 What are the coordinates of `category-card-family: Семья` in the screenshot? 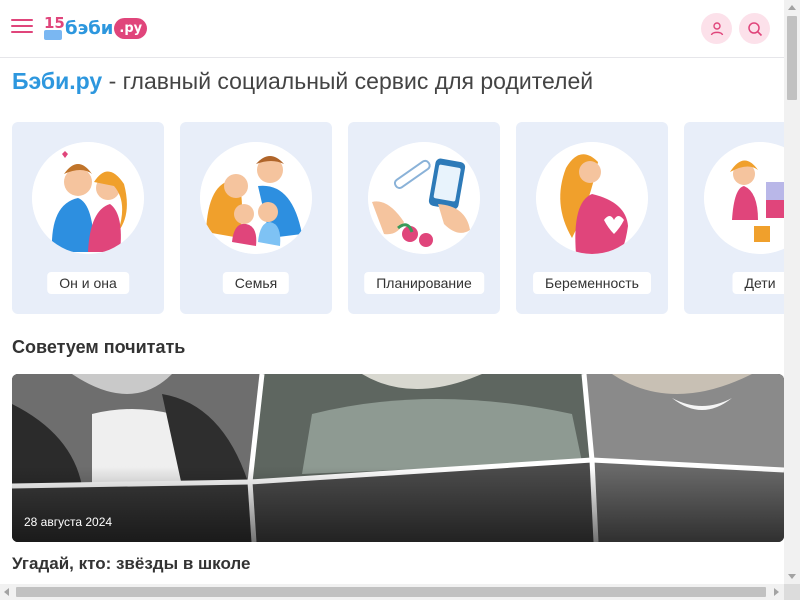 It's located at (256, 218).